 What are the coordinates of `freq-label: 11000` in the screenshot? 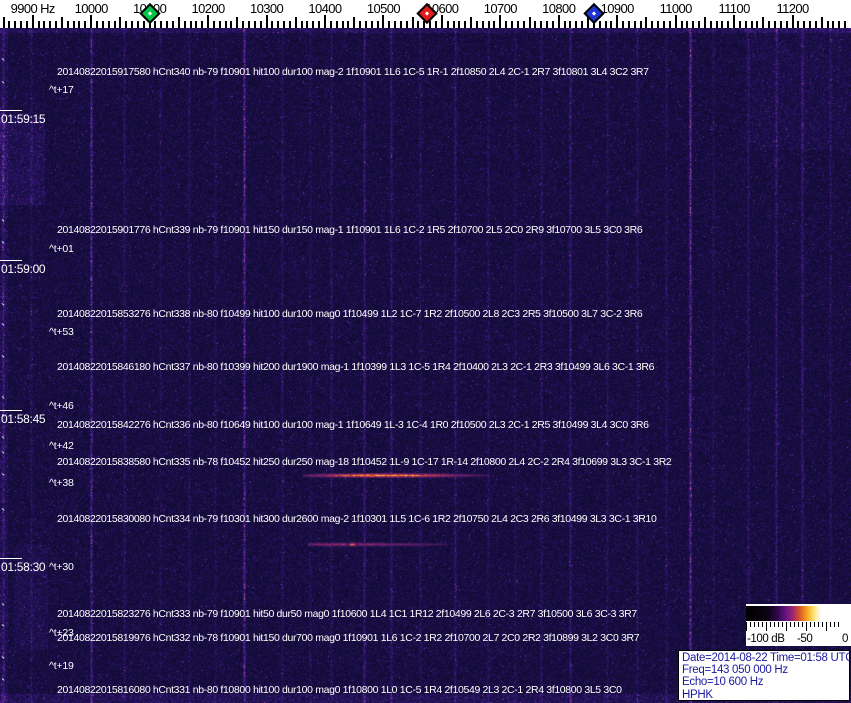 It's located at (676, 8).